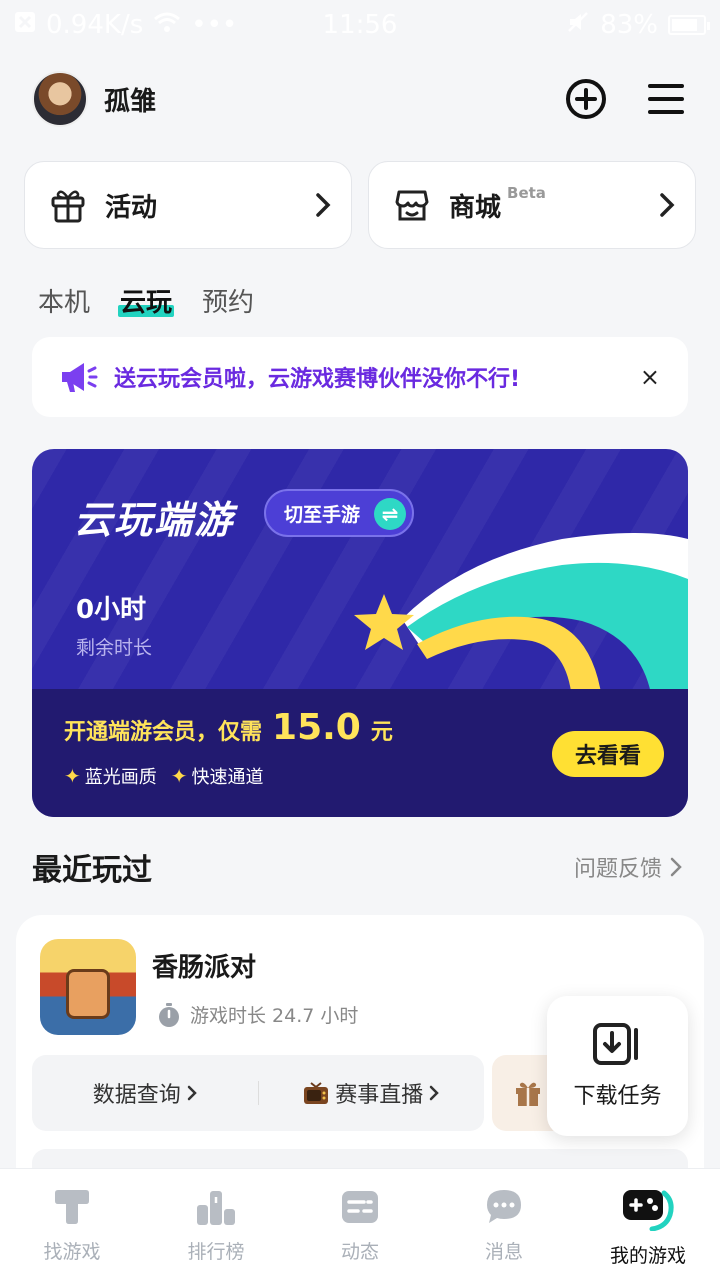 This screenshot has width=720, height=1280. What do you see at coordinates (131, 207) in the screenshot?
I see `activity-label: 活动` at bounding box center [131, 207].